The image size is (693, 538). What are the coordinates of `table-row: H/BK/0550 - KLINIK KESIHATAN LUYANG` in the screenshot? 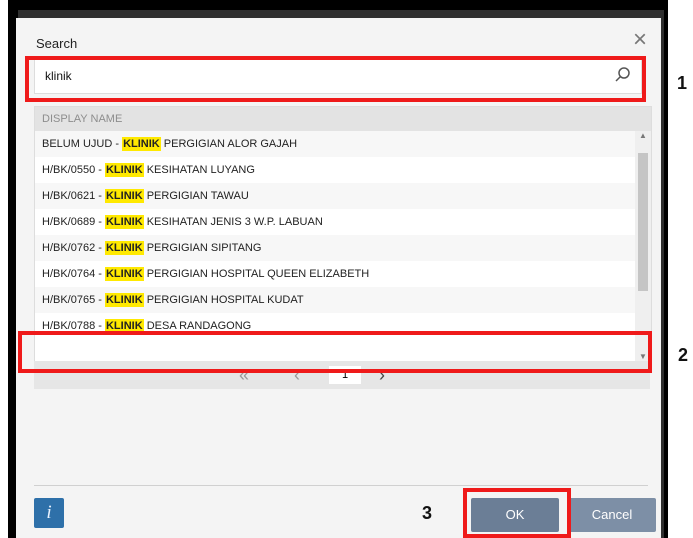 It's located at (343, 170).